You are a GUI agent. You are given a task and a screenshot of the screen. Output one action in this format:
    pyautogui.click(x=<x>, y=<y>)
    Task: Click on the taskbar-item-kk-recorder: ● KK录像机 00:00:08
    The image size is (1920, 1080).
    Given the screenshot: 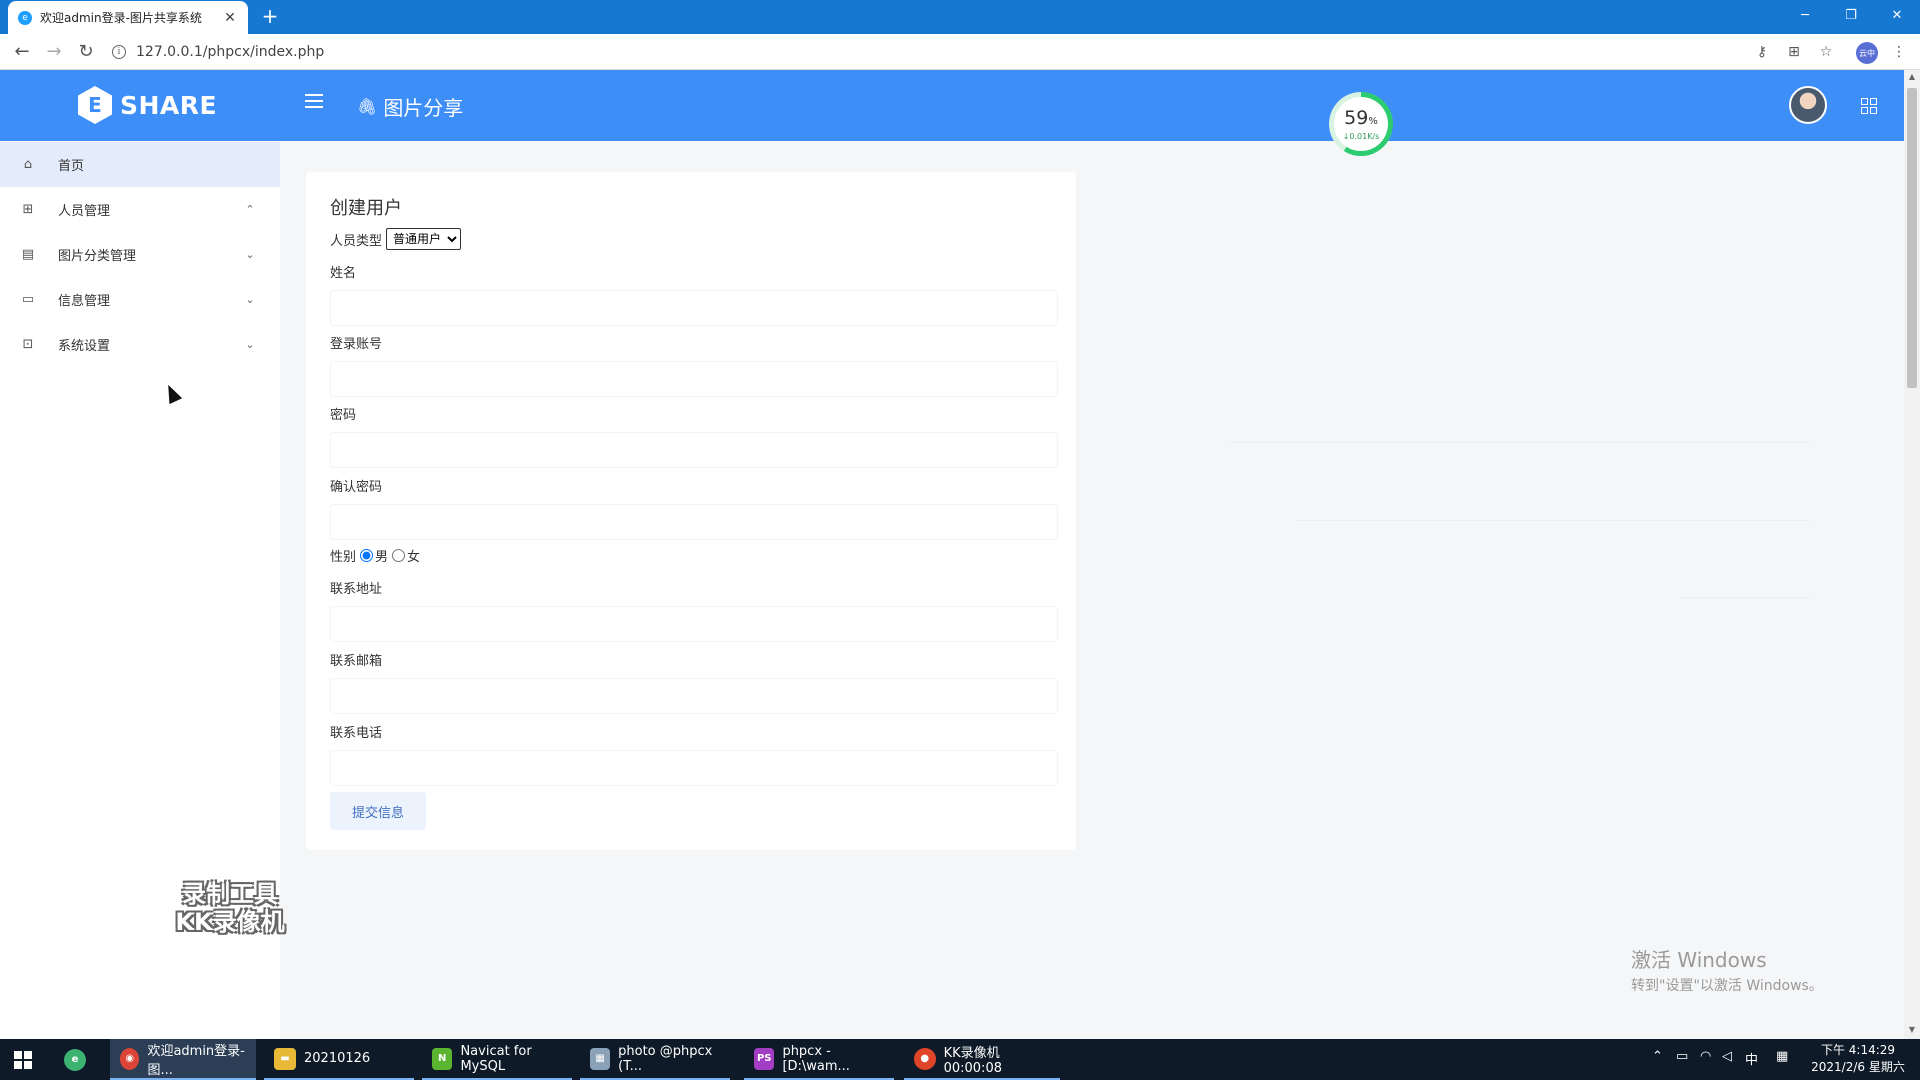 What is the action you would take?
    pyautogui.click(x=982, y=1059)
    